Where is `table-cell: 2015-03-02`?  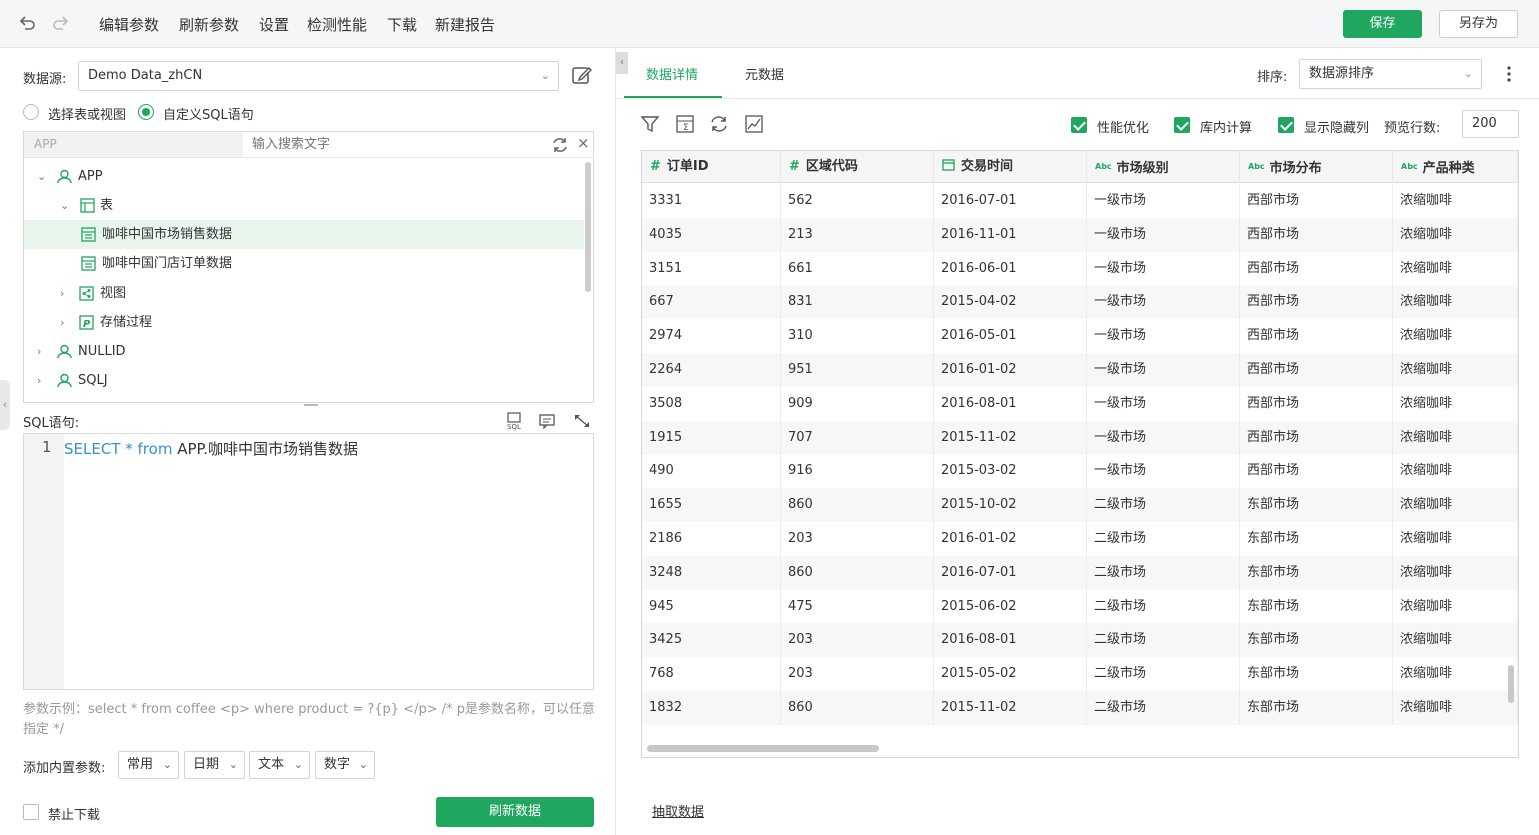 table-cell: 2015-03-02 is located at coordinates (1010, 471).